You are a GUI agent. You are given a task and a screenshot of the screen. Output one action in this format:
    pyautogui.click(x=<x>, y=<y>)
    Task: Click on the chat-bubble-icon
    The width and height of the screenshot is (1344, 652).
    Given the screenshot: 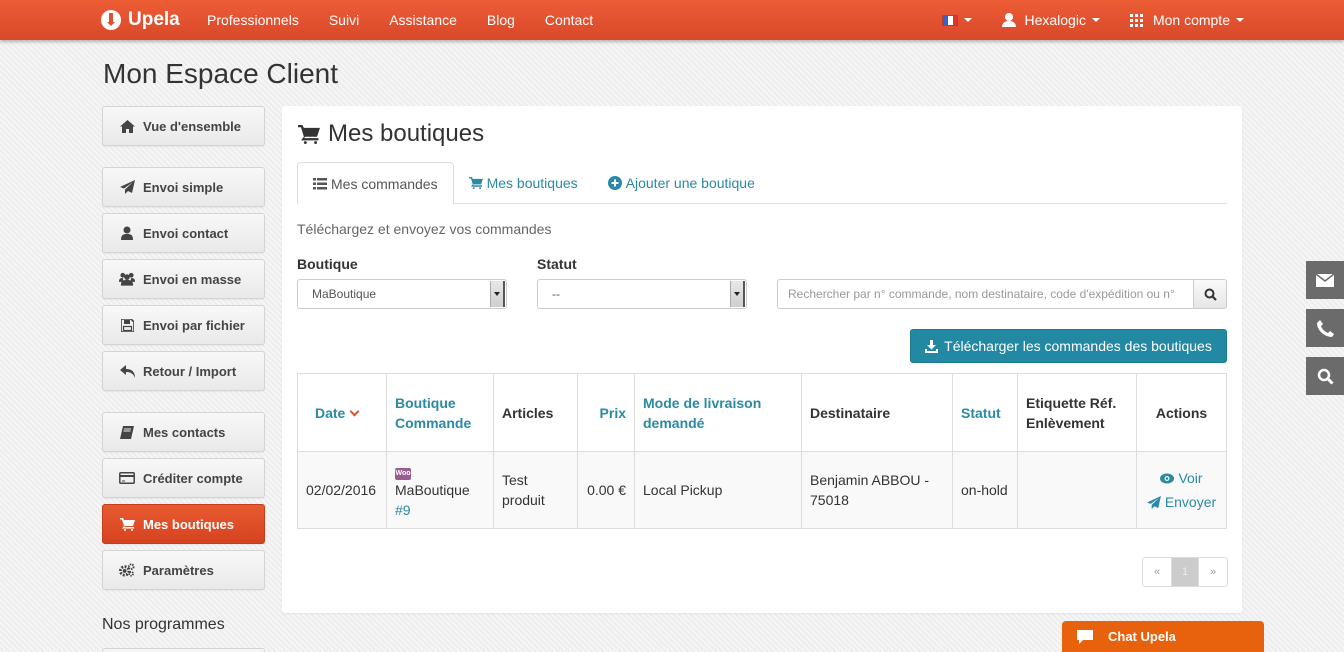 What is the action you would take?
    pyautogui.click(x=1085, y=636)
    